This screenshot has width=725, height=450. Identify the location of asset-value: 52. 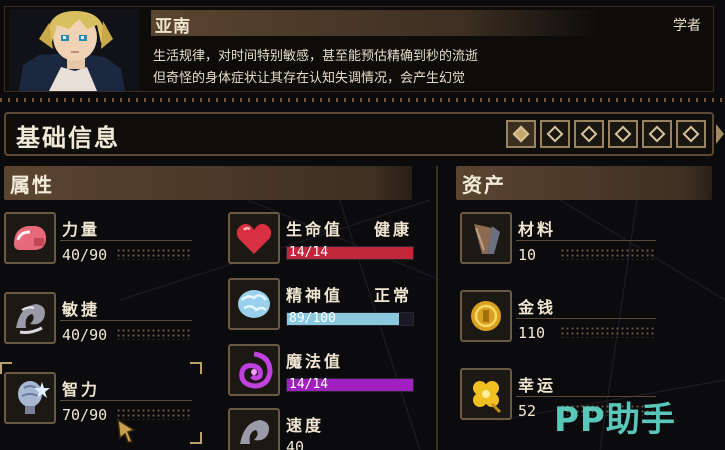
(527, 411).